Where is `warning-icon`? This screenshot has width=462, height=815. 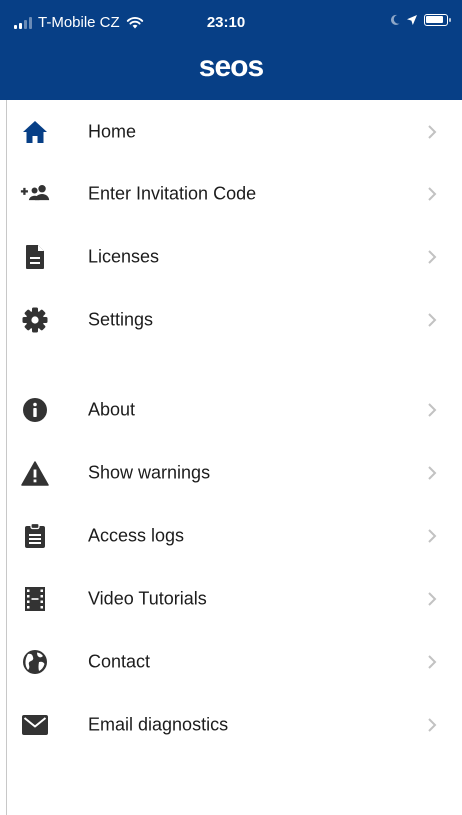
warning-icon is located at coordinates (35, 473).